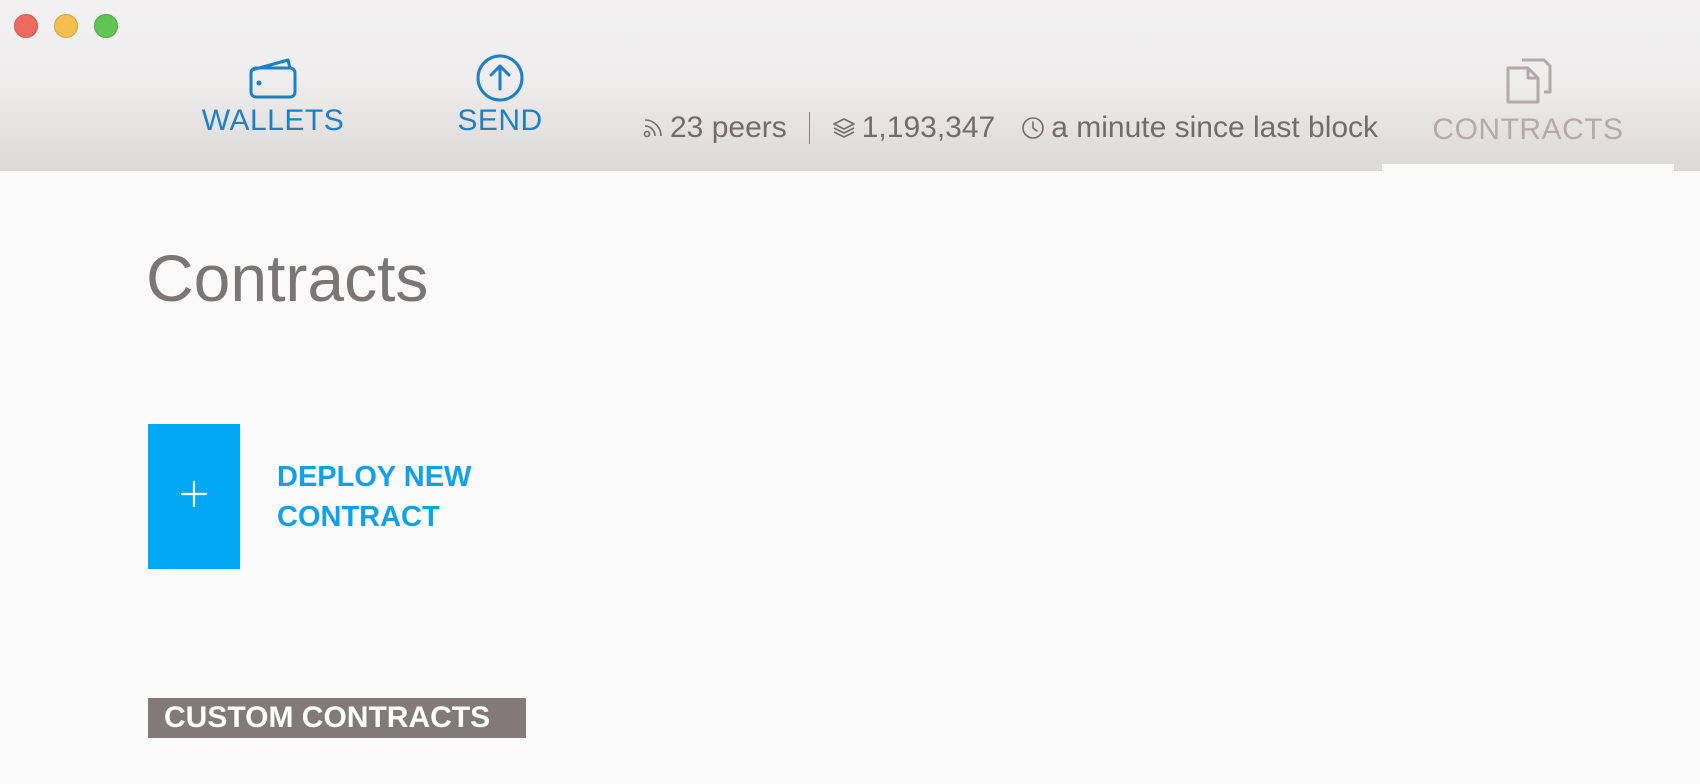 Image resolution: width=1700 pixels, height=784 pixels. I want to click on deploy-label: DEPLOY NEW CONTRACT, so click(387, 497).